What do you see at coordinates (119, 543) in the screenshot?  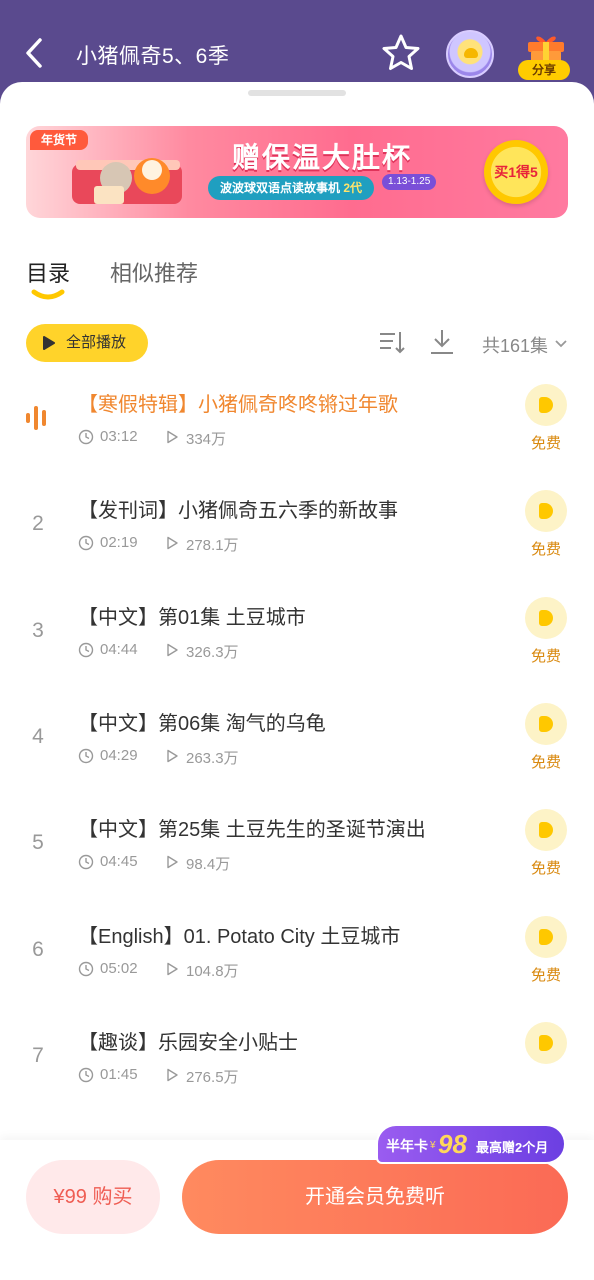 I see `duration-text: 02:19` at bounding box center [119, 543].